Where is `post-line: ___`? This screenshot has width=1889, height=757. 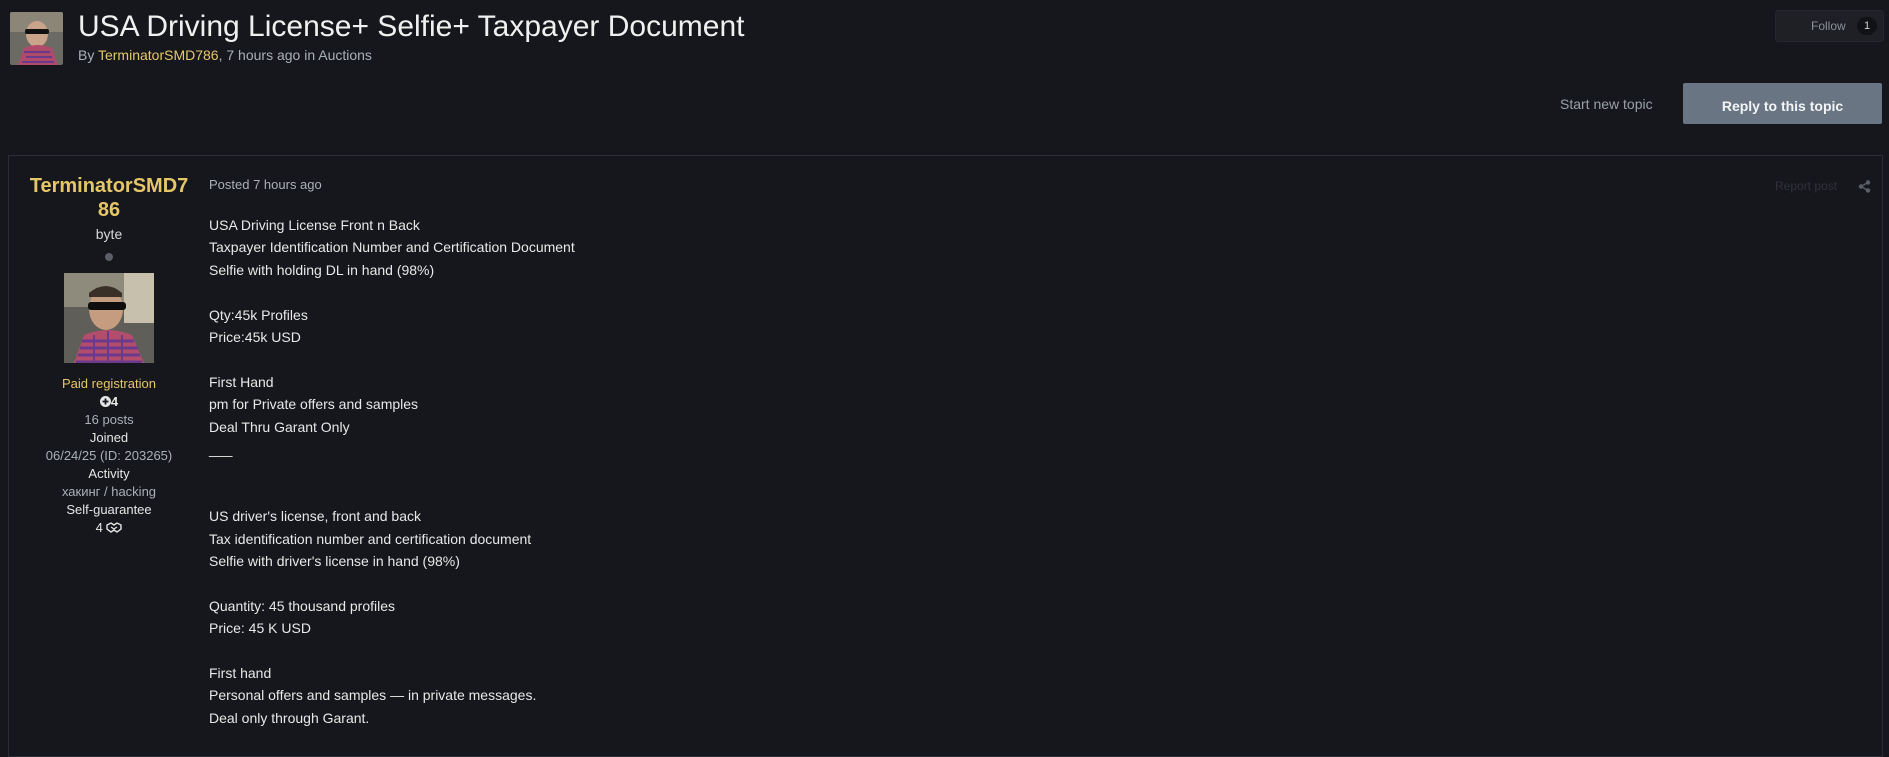
post-line: ___ is located at coordinates (221, 449).